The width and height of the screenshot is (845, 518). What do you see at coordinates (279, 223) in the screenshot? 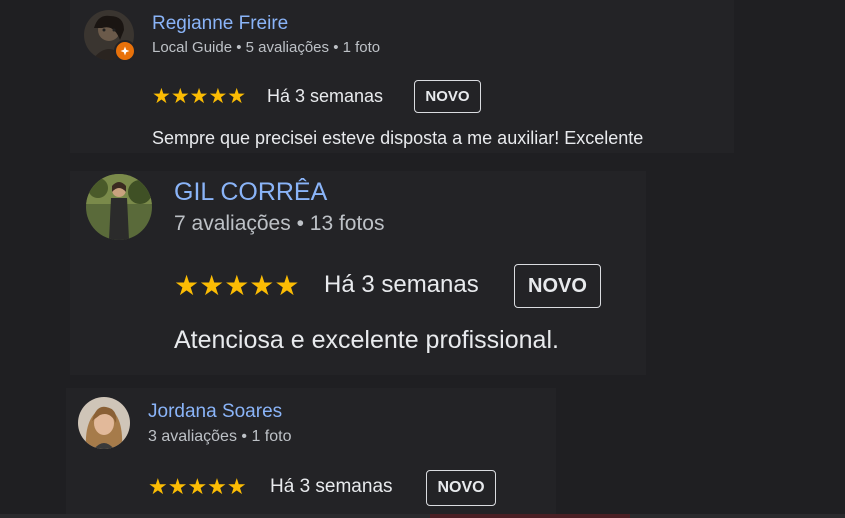
I see `reviewer-meta: 7 avaliações • 13 fotos` at bounding box center [279, 223].